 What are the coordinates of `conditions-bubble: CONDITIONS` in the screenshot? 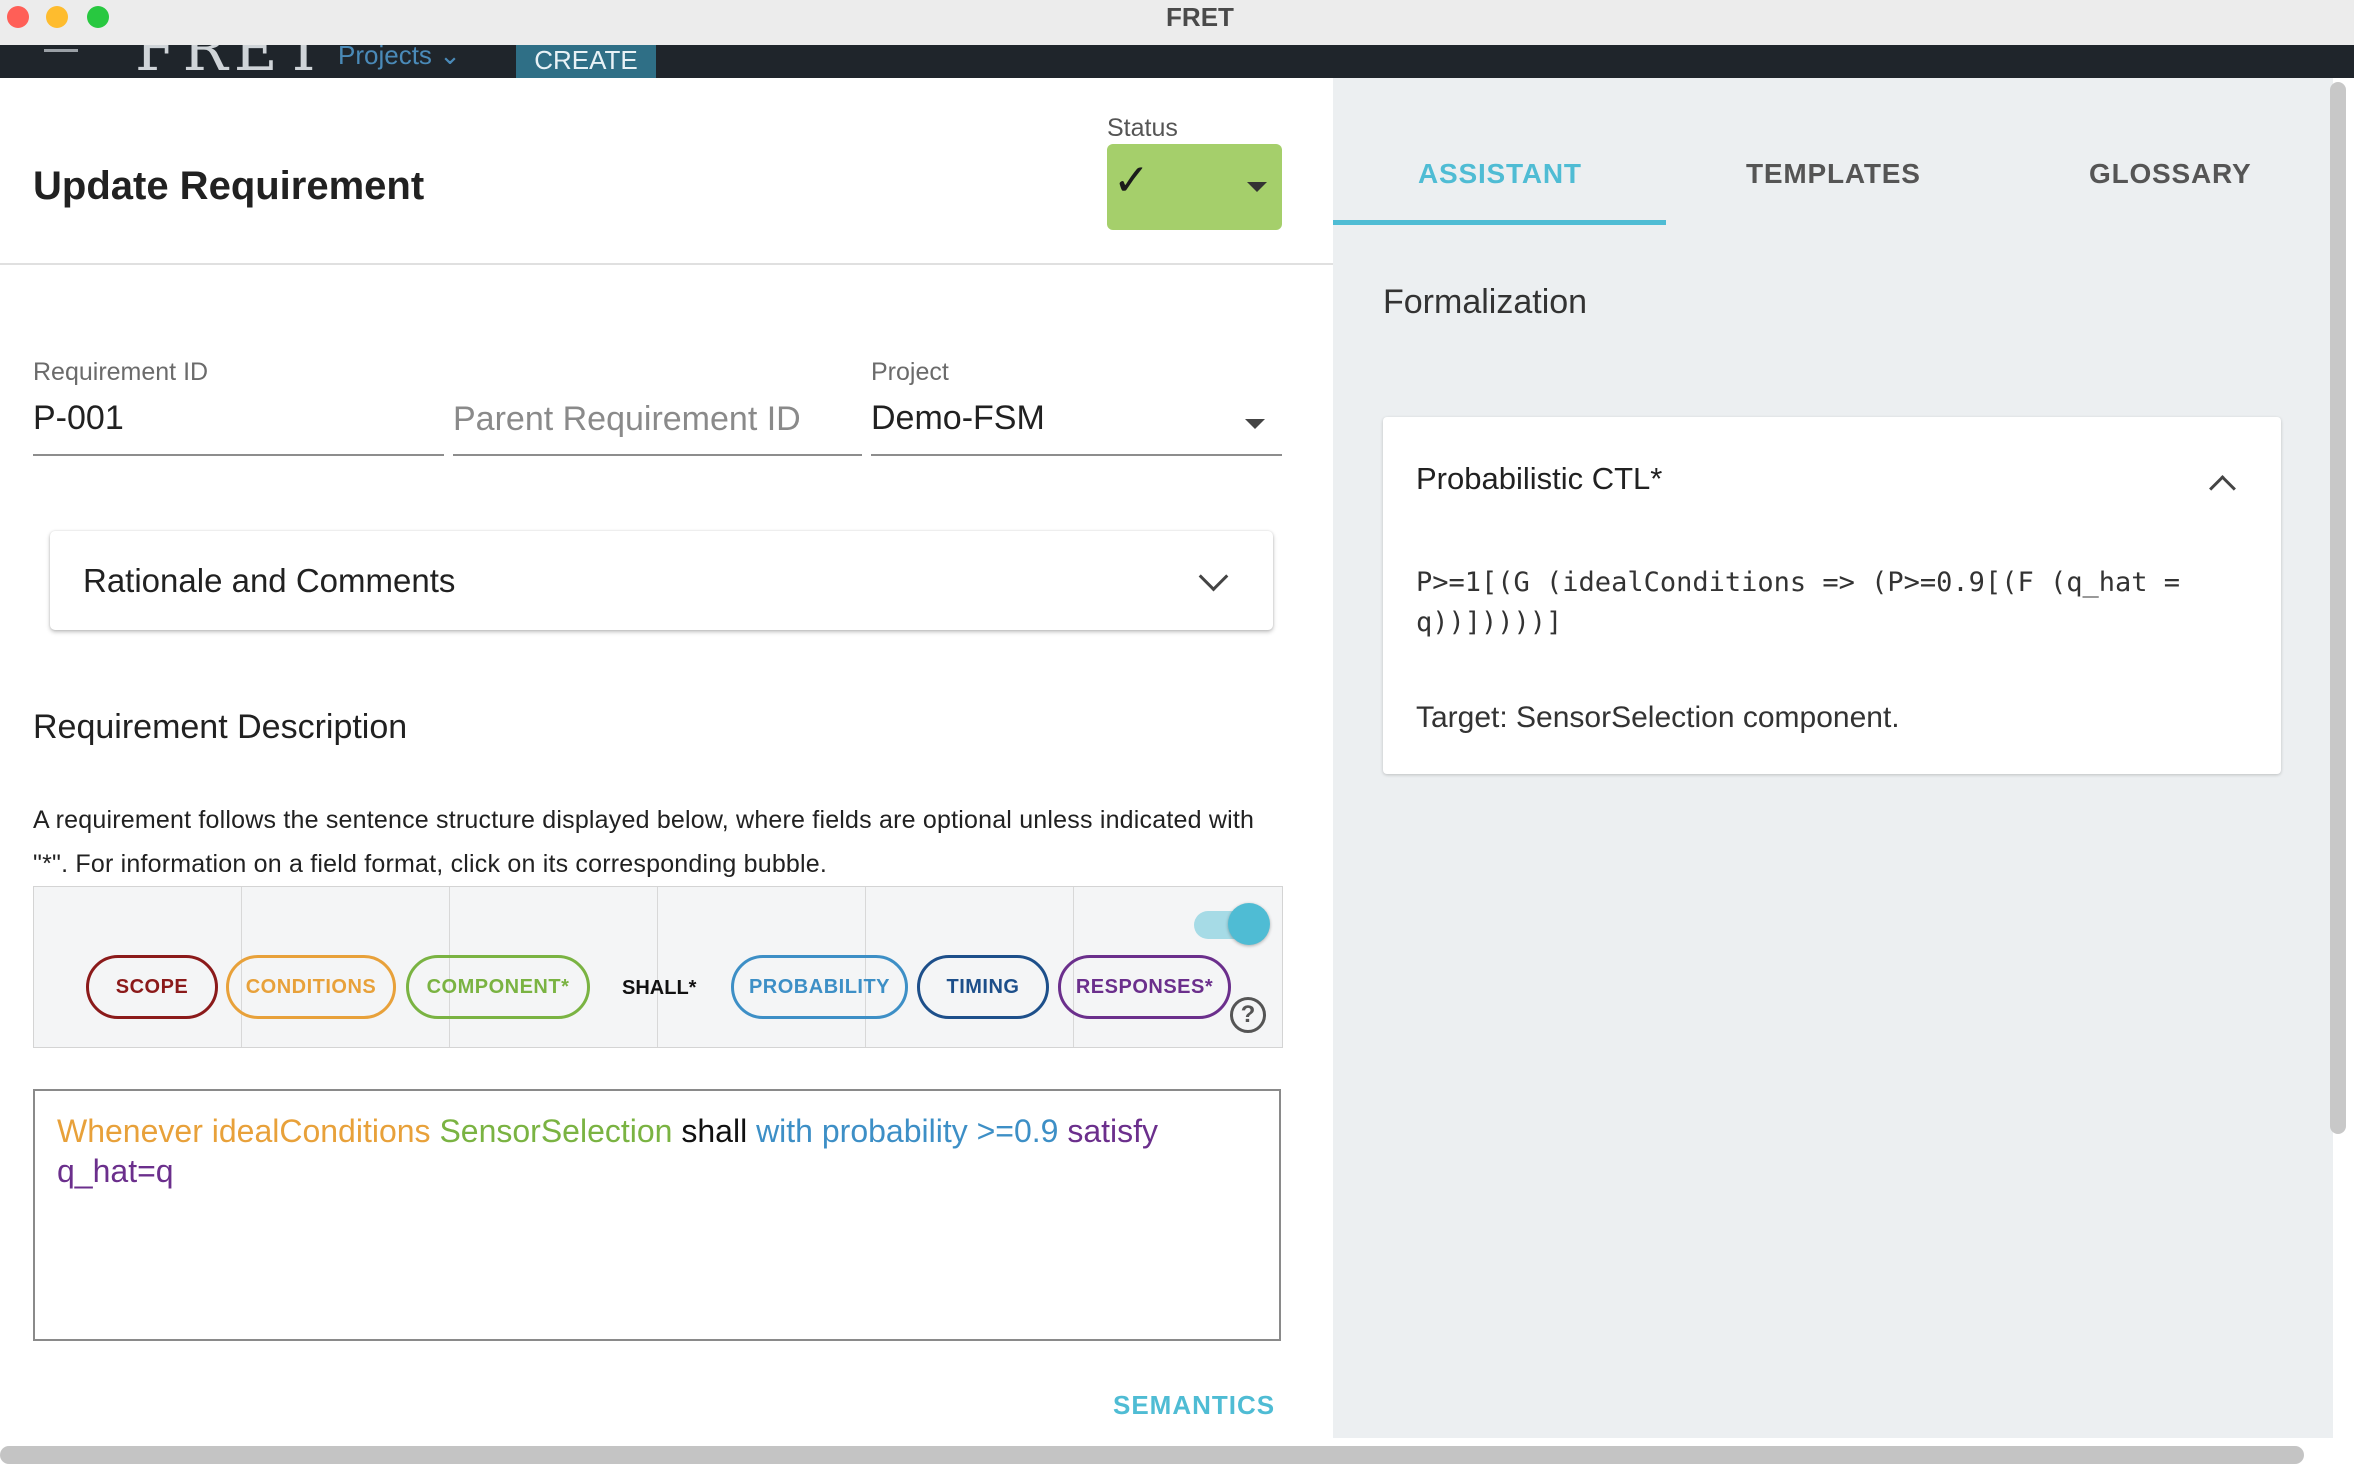 It's located at (311, 987).